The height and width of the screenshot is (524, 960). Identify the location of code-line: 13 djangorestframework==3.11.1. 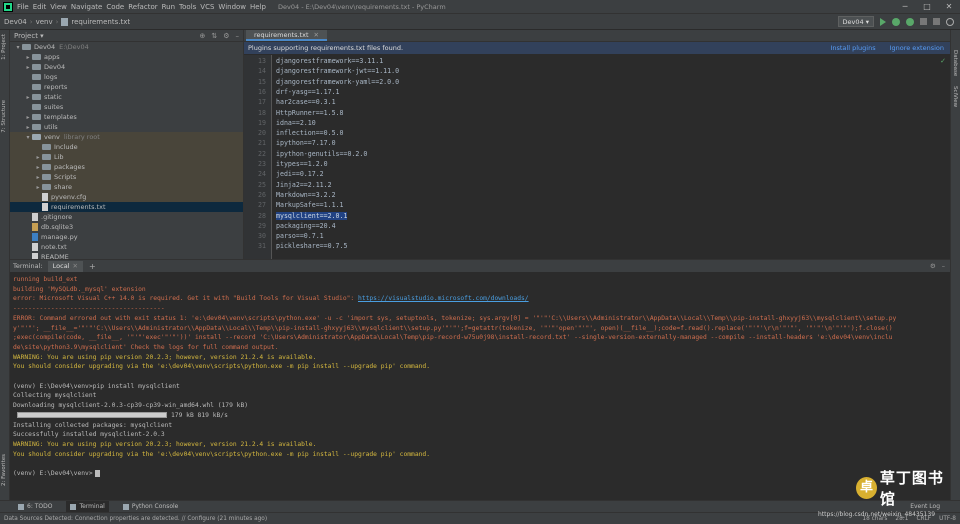
(597, 61).